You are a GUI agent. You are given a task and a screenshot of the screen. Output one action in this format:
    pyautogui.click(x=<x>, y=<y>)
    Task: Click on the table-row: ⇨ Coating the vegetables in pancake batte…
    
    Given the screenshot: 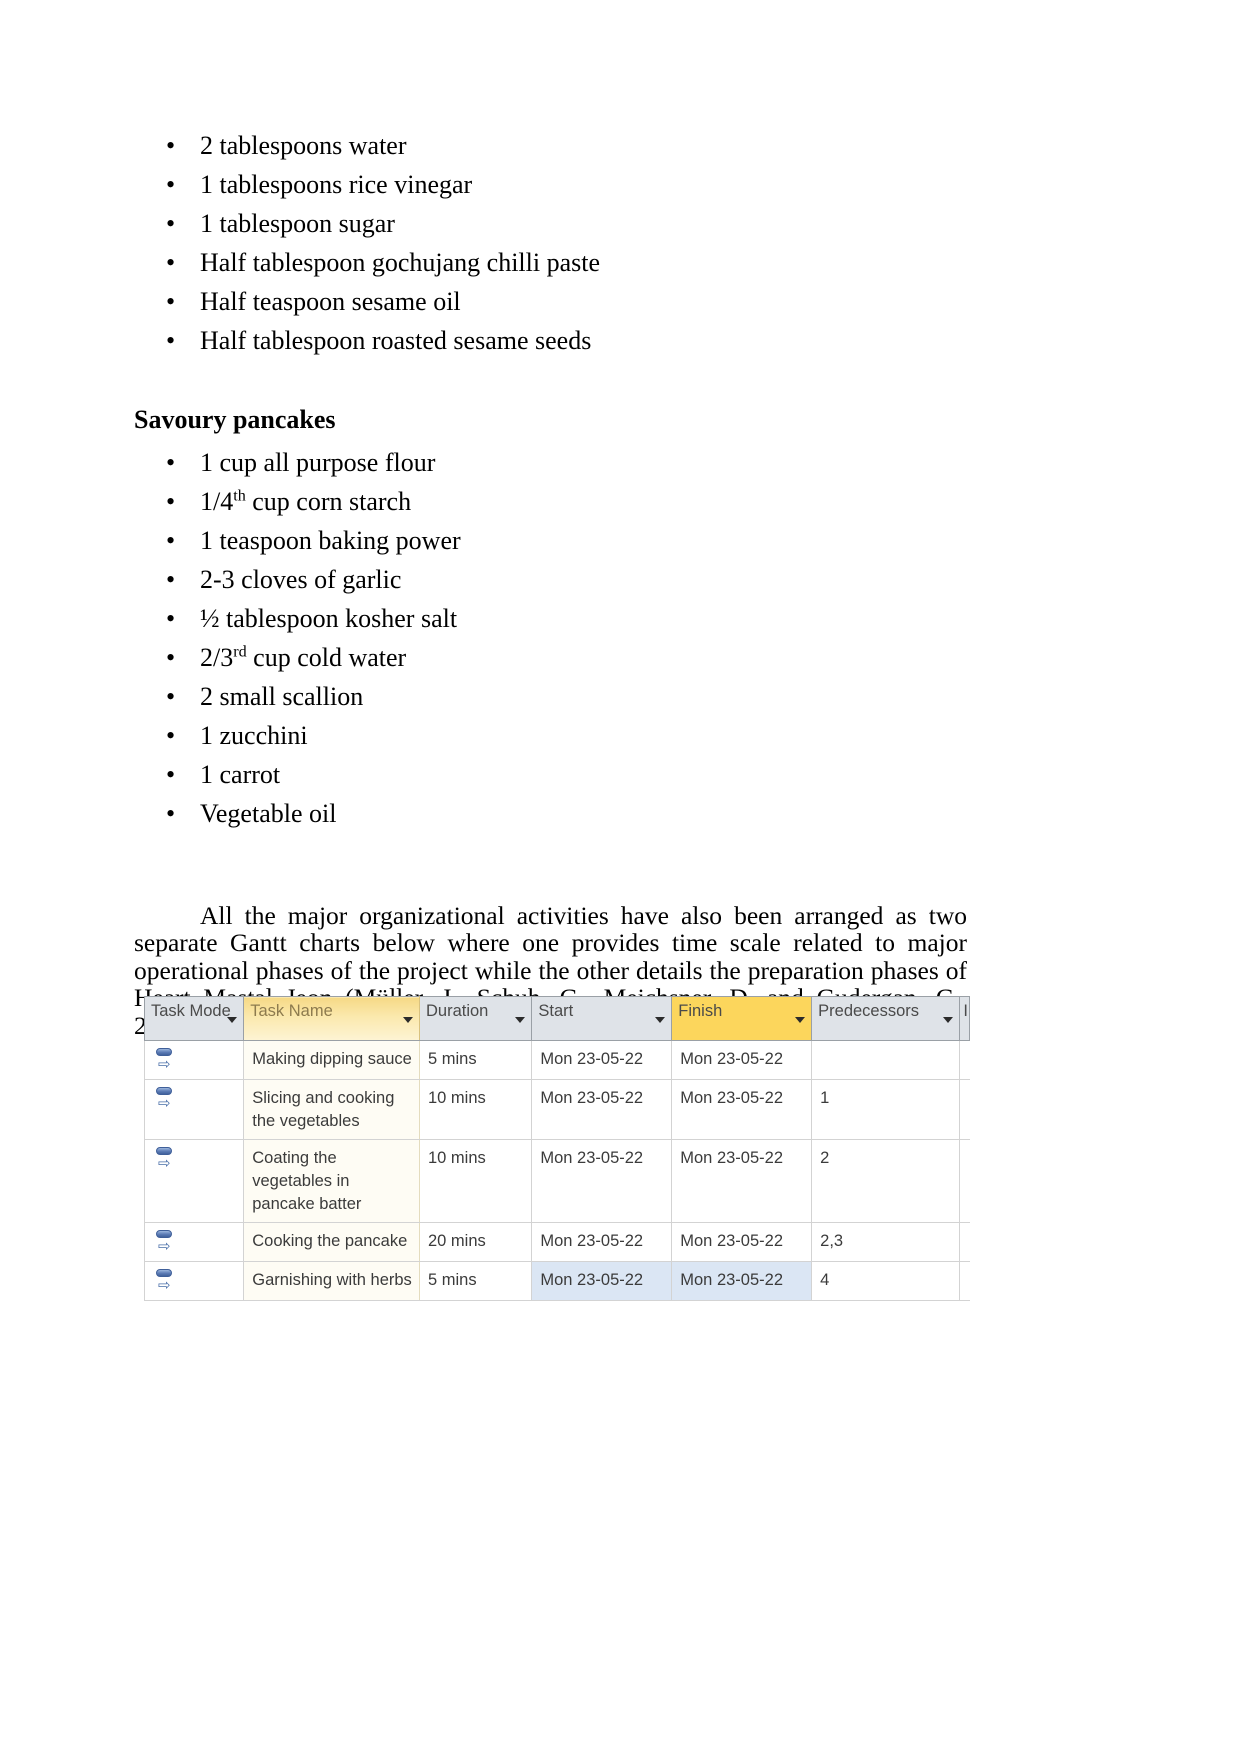 What is the action you would take?
    pyautogui.click(x=556, y=1181)
    